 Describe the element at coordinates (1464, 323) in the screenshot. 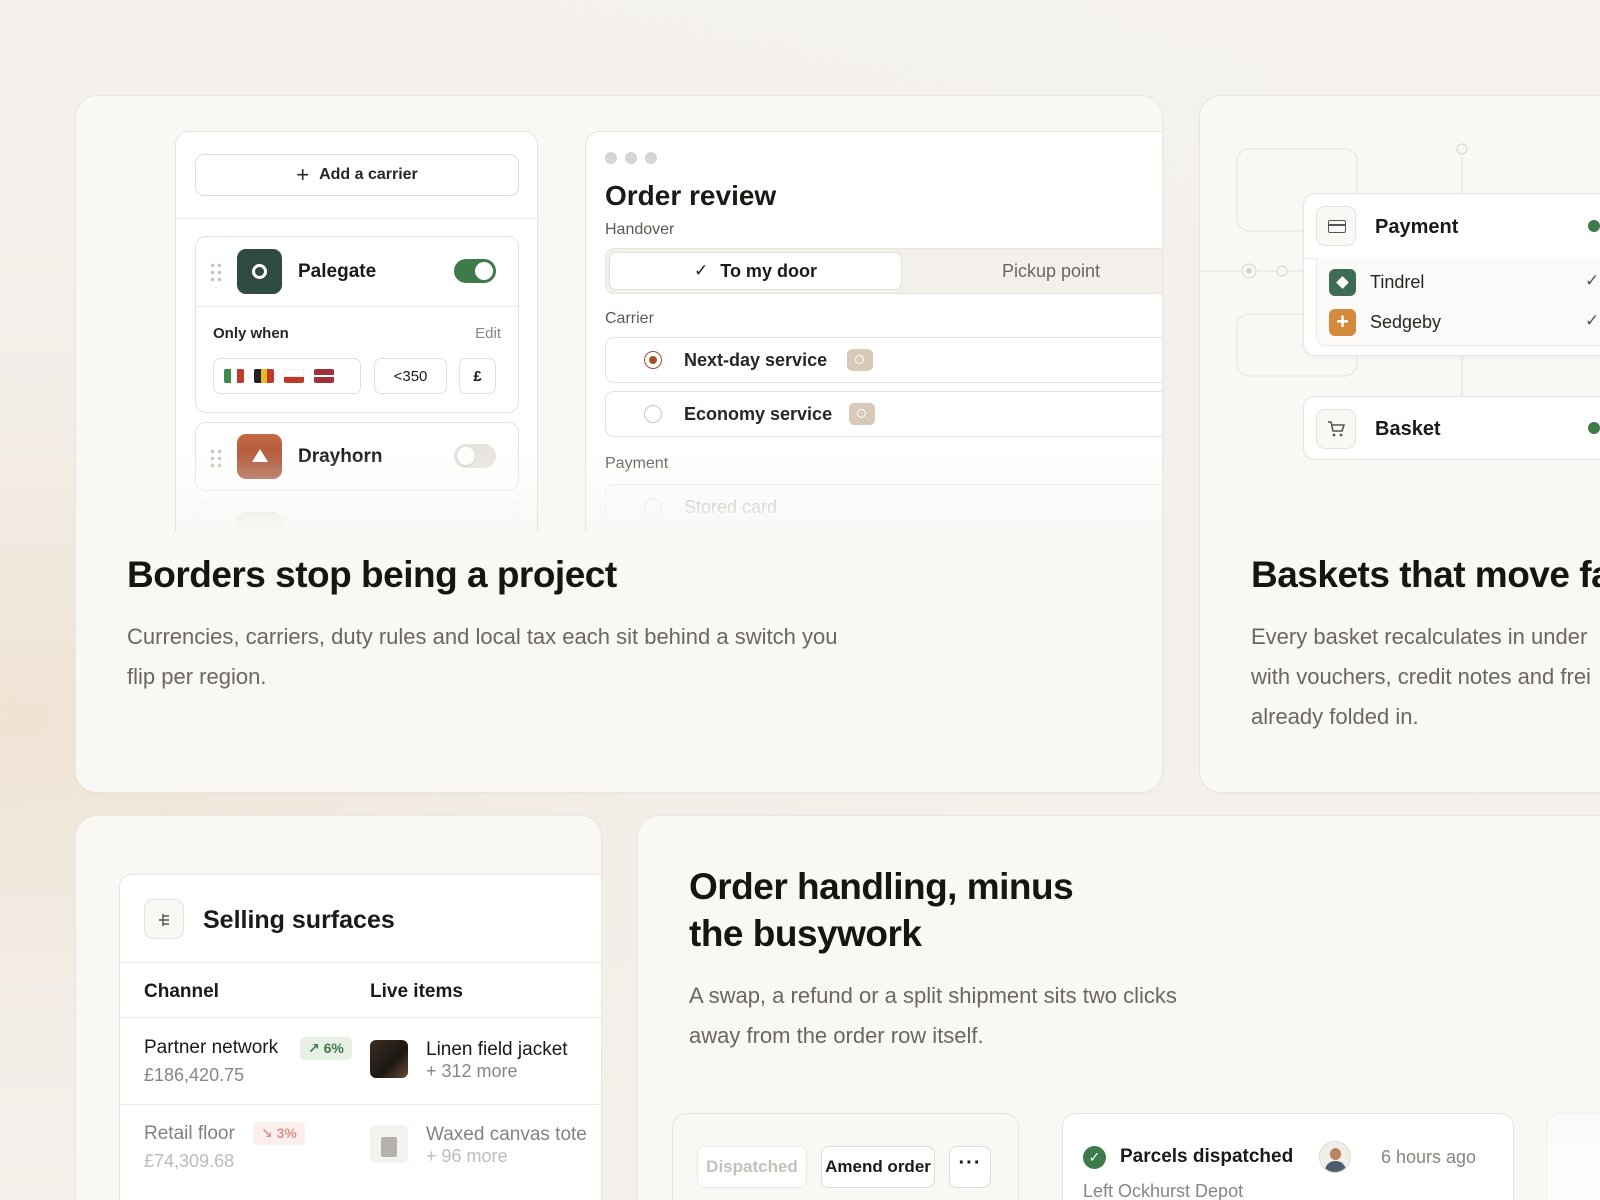

I see `provider-item-sedgeby: + Sedgeby ✓` at that location.